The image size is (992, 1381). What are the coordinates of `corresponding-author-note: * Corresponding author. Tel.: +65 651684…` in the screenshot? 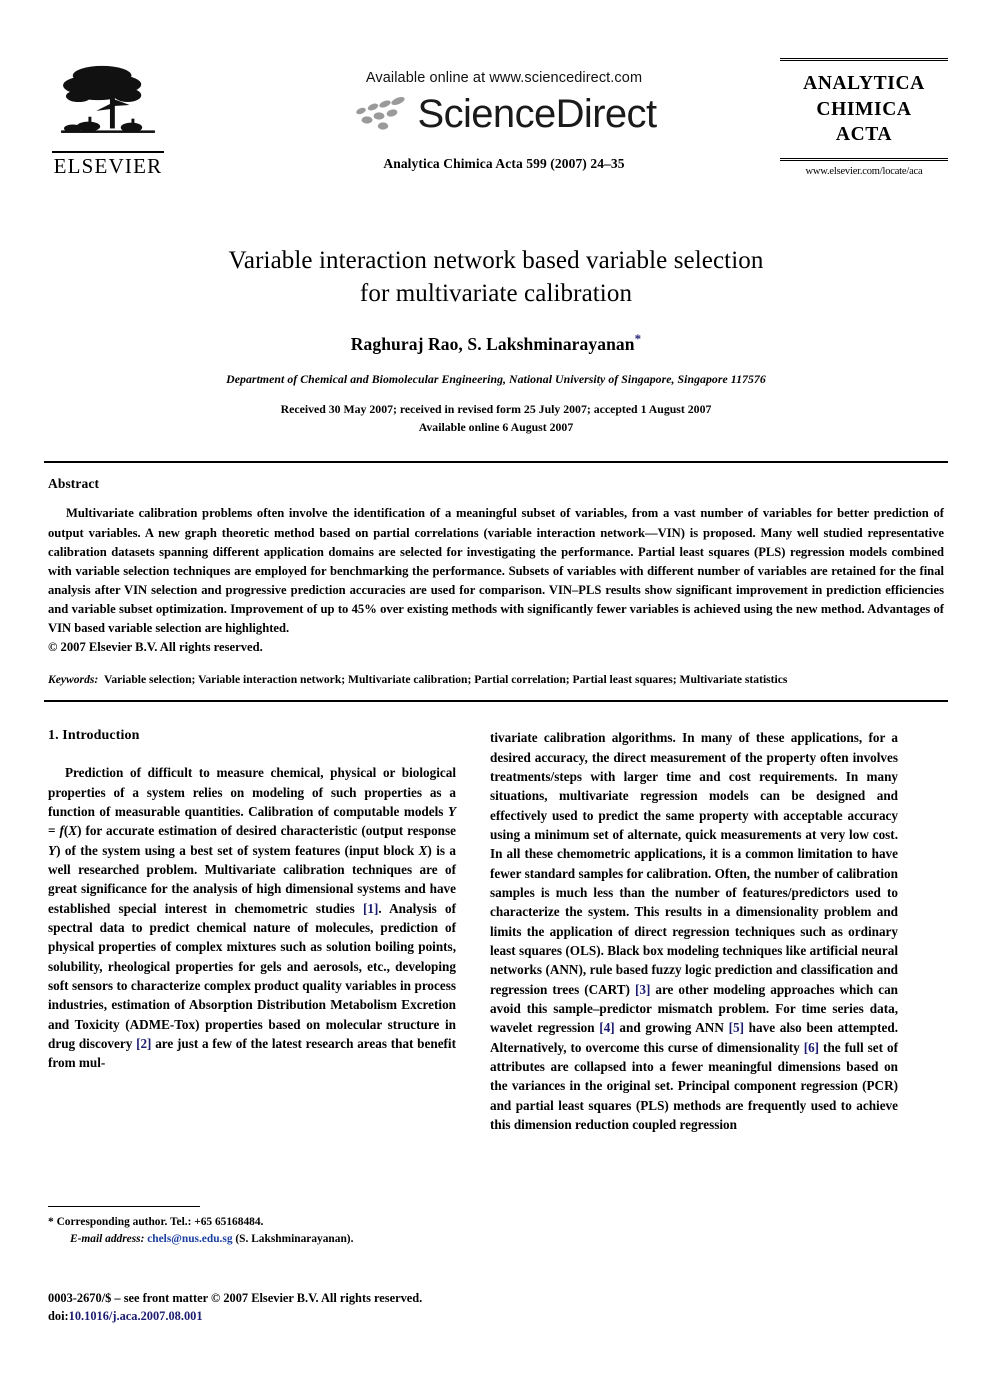 It's located at (252, 1222).